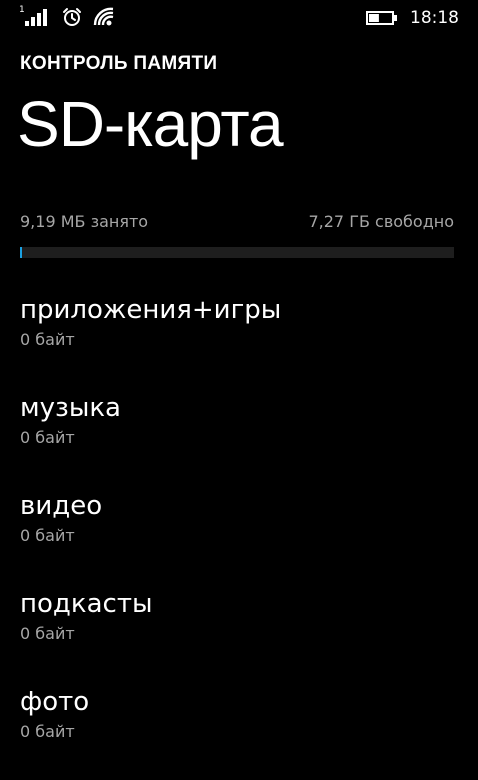 The height and width of the screenshot is (780, 478). Describe the element at coordinates (150, 124) in the screenshot. I see `page-title: SD-карта` at that location.